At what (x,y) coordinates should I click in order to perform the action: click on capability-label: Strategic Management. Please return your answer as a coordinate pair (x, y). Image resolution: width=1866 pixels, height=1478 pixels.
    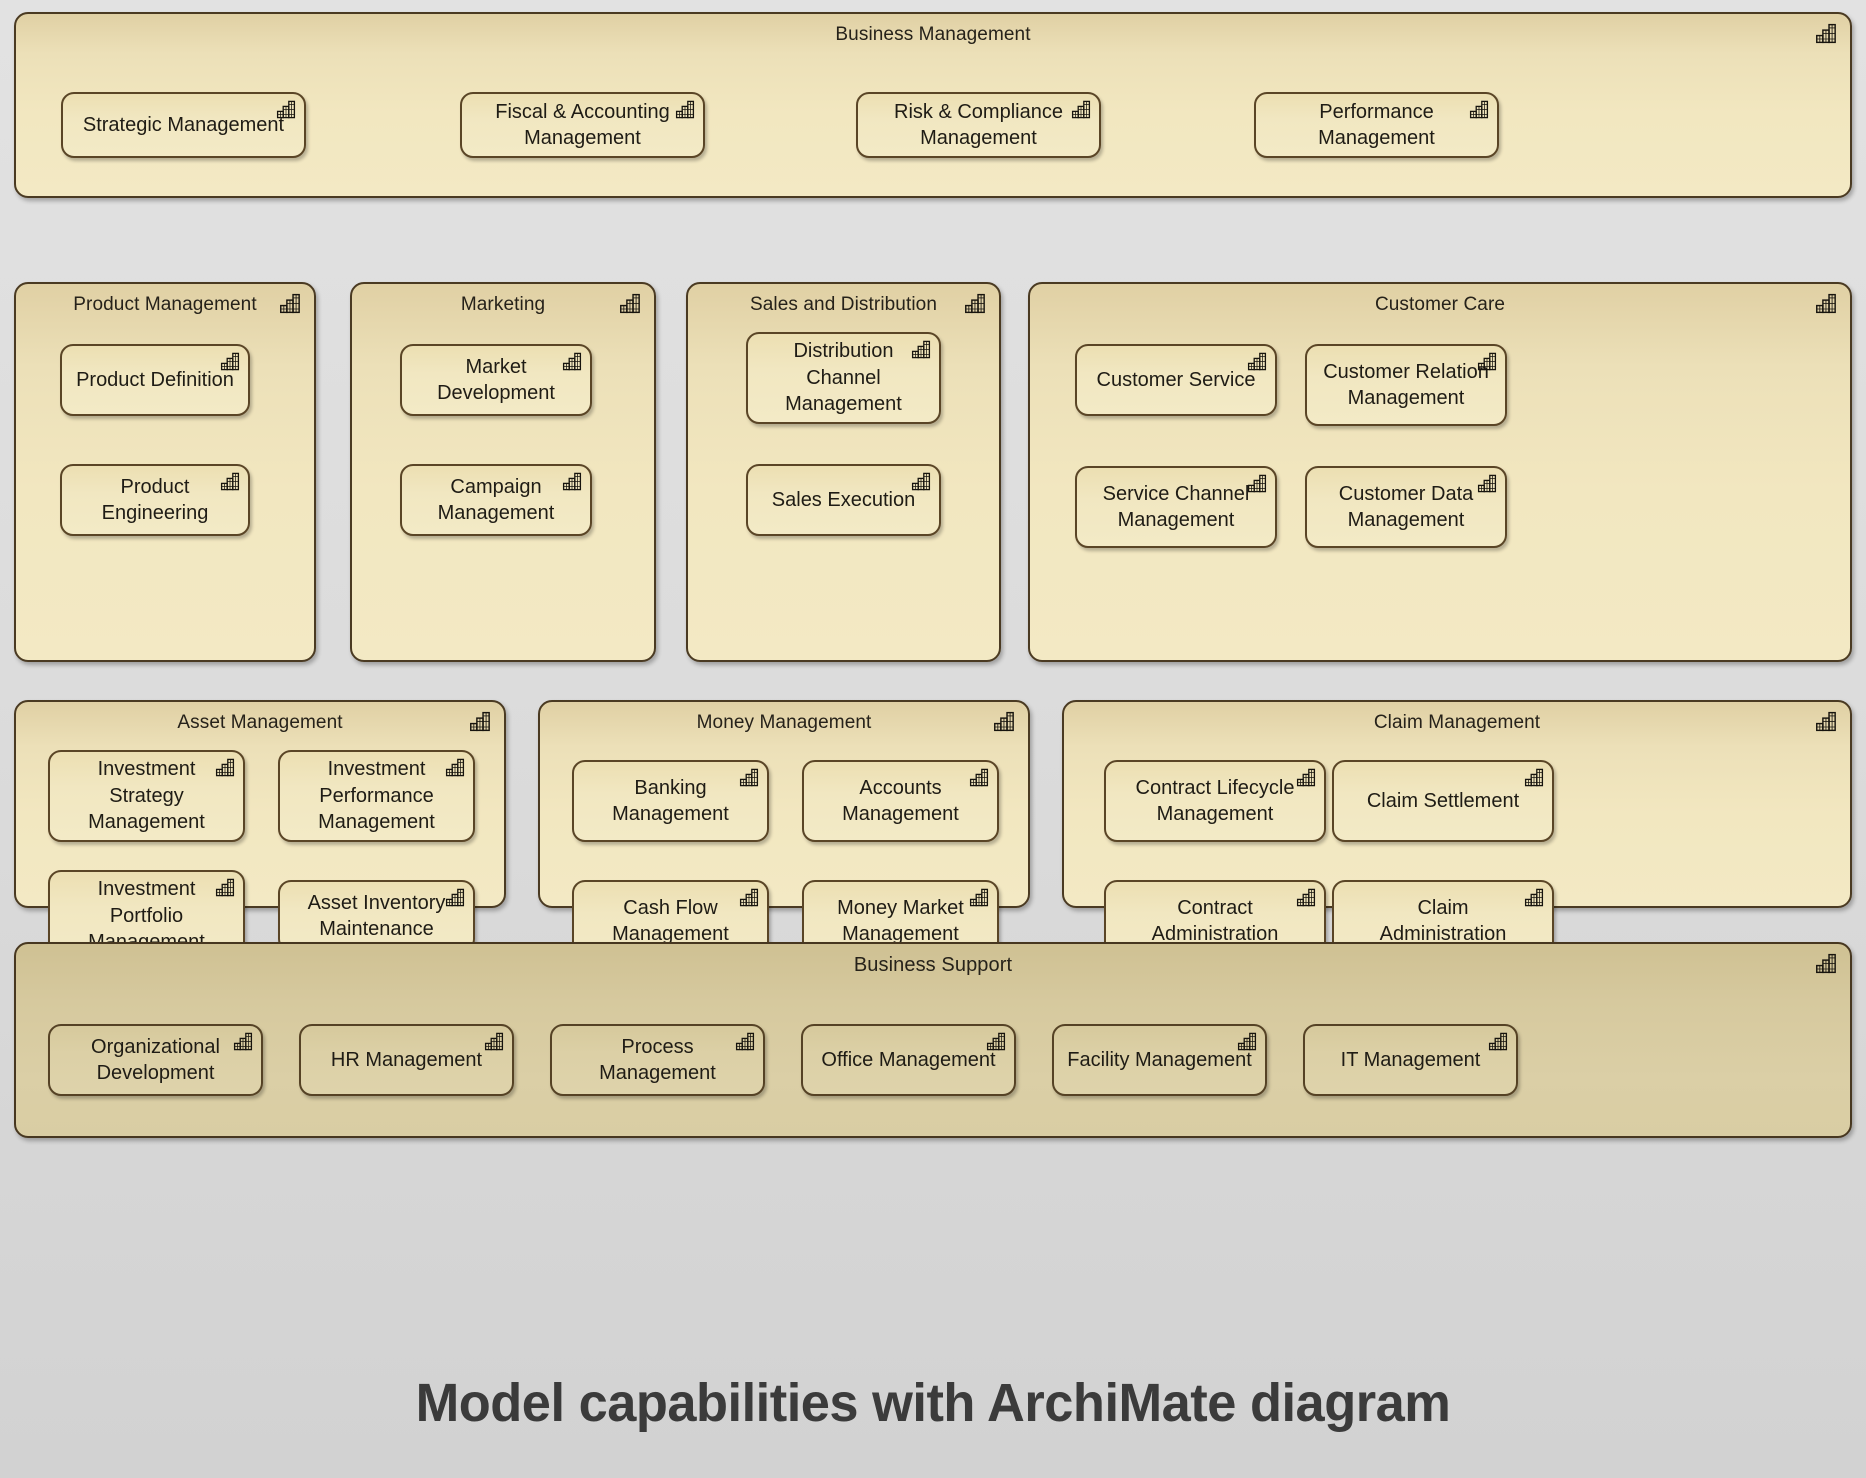
    Looking at the image, I should click on (183, 124).